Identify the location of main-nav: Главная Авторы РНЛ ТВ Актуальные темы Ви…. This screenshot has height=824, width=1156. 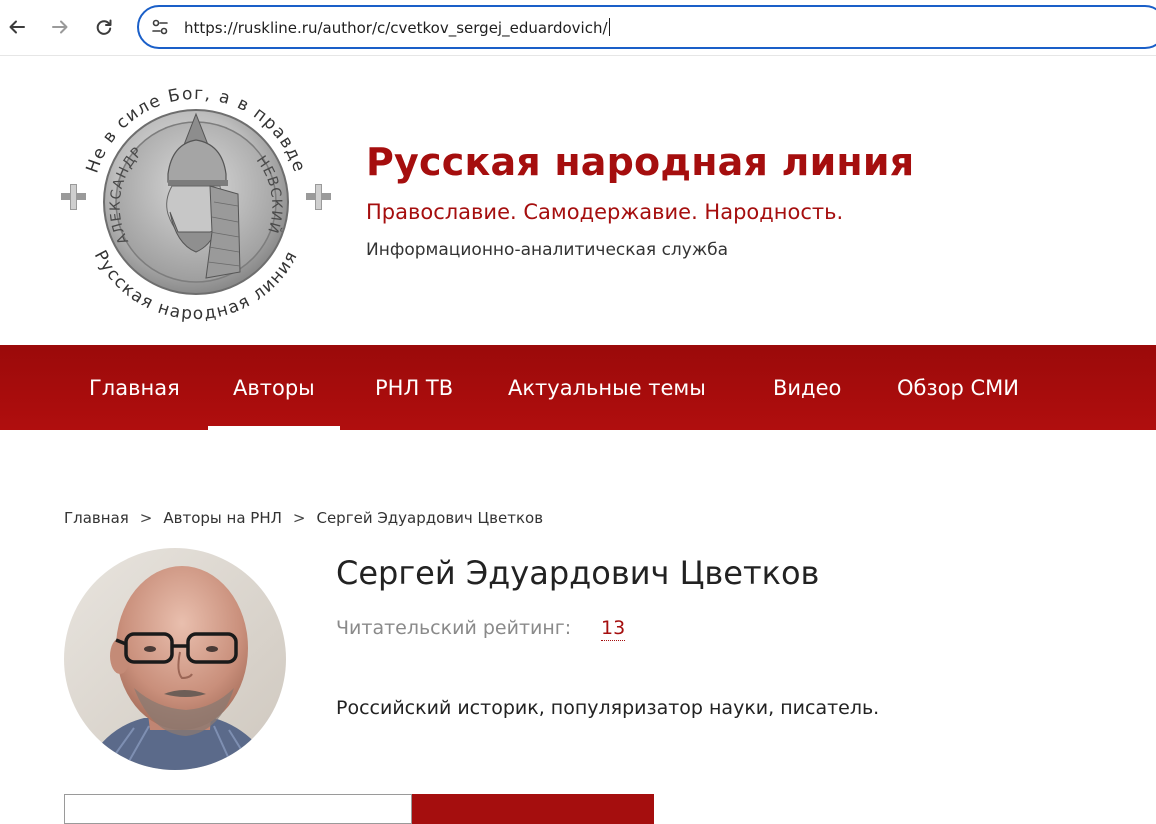
(578, 387).